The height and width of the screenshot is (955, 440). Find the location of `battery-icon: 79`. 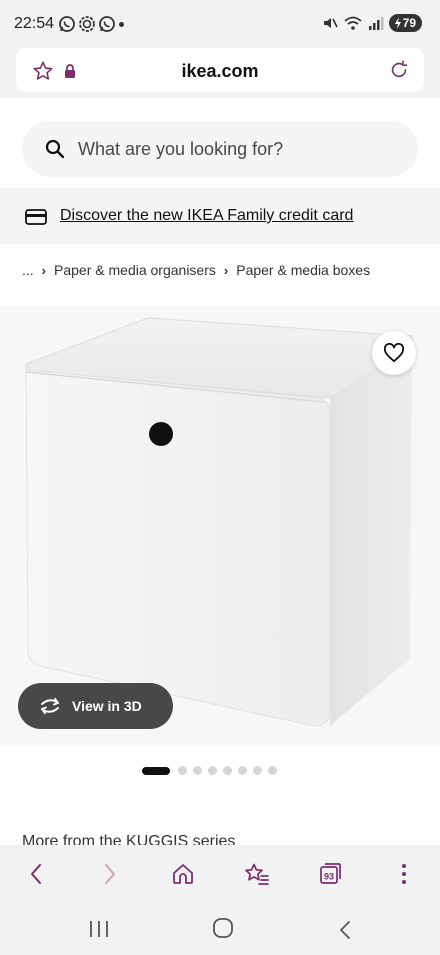

battery-icon: 79 is located at coordinates (405, 23).